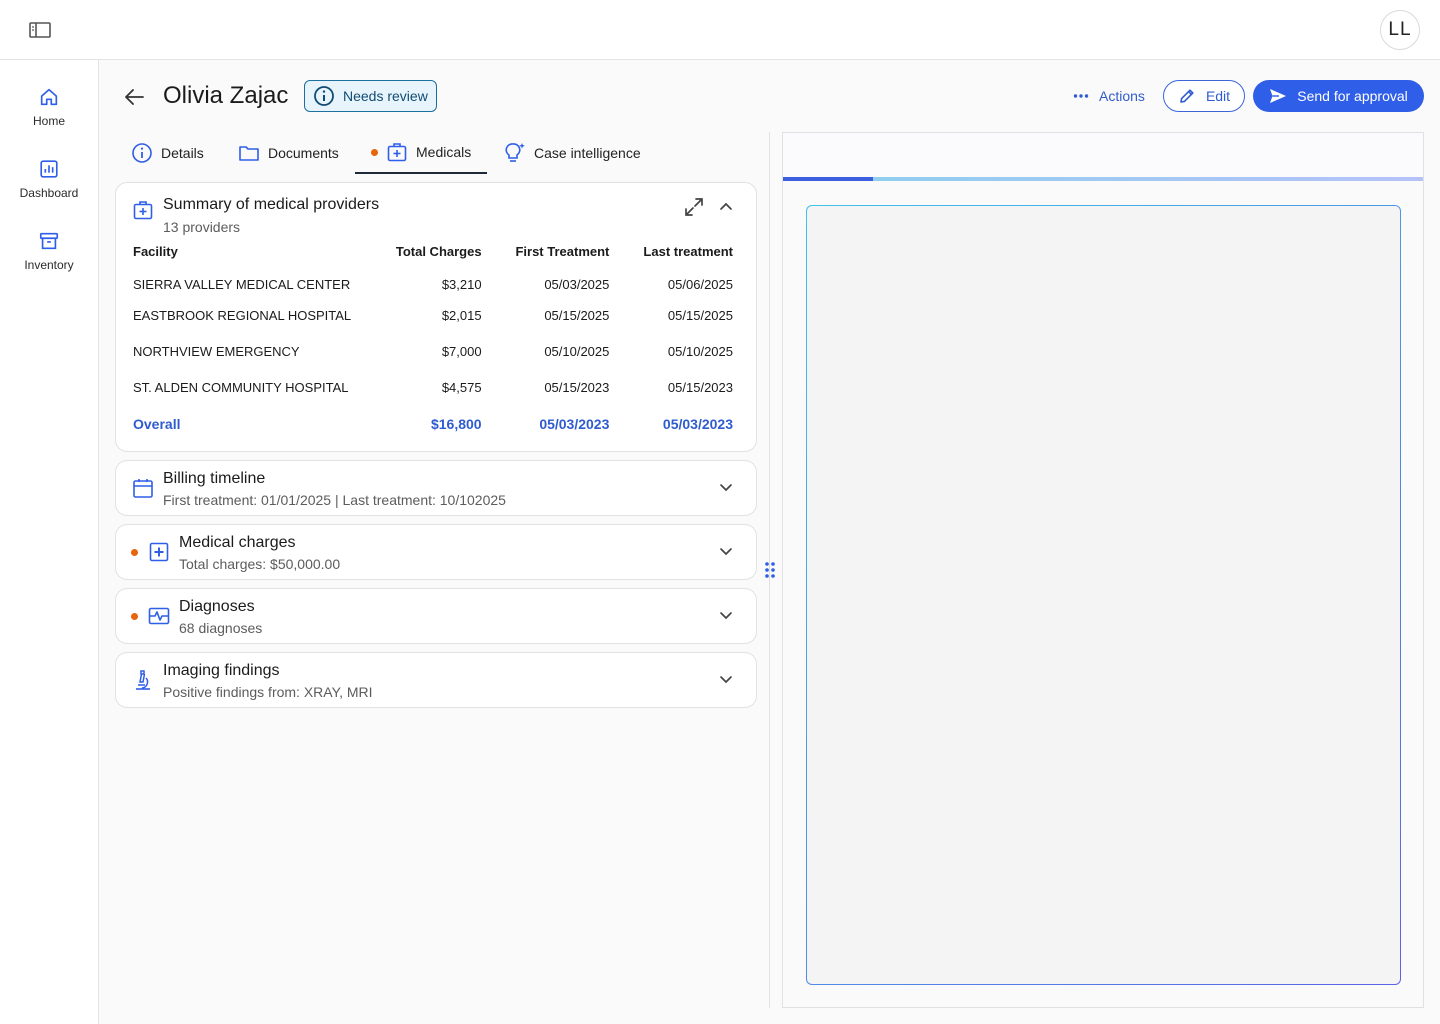  Describe the element at coordinates (159, 552) in the screenshot. I see `medical-plus-icon` at that location.